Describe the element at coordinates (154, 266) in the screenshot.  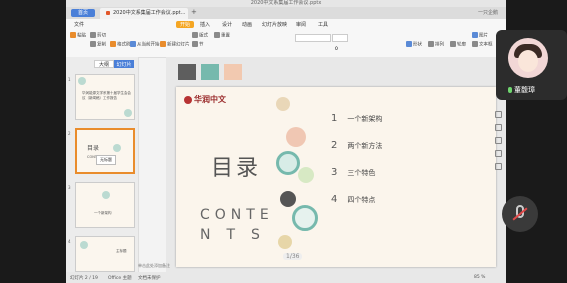
I see `notes-hint: 单击此处添加备注` at that location.